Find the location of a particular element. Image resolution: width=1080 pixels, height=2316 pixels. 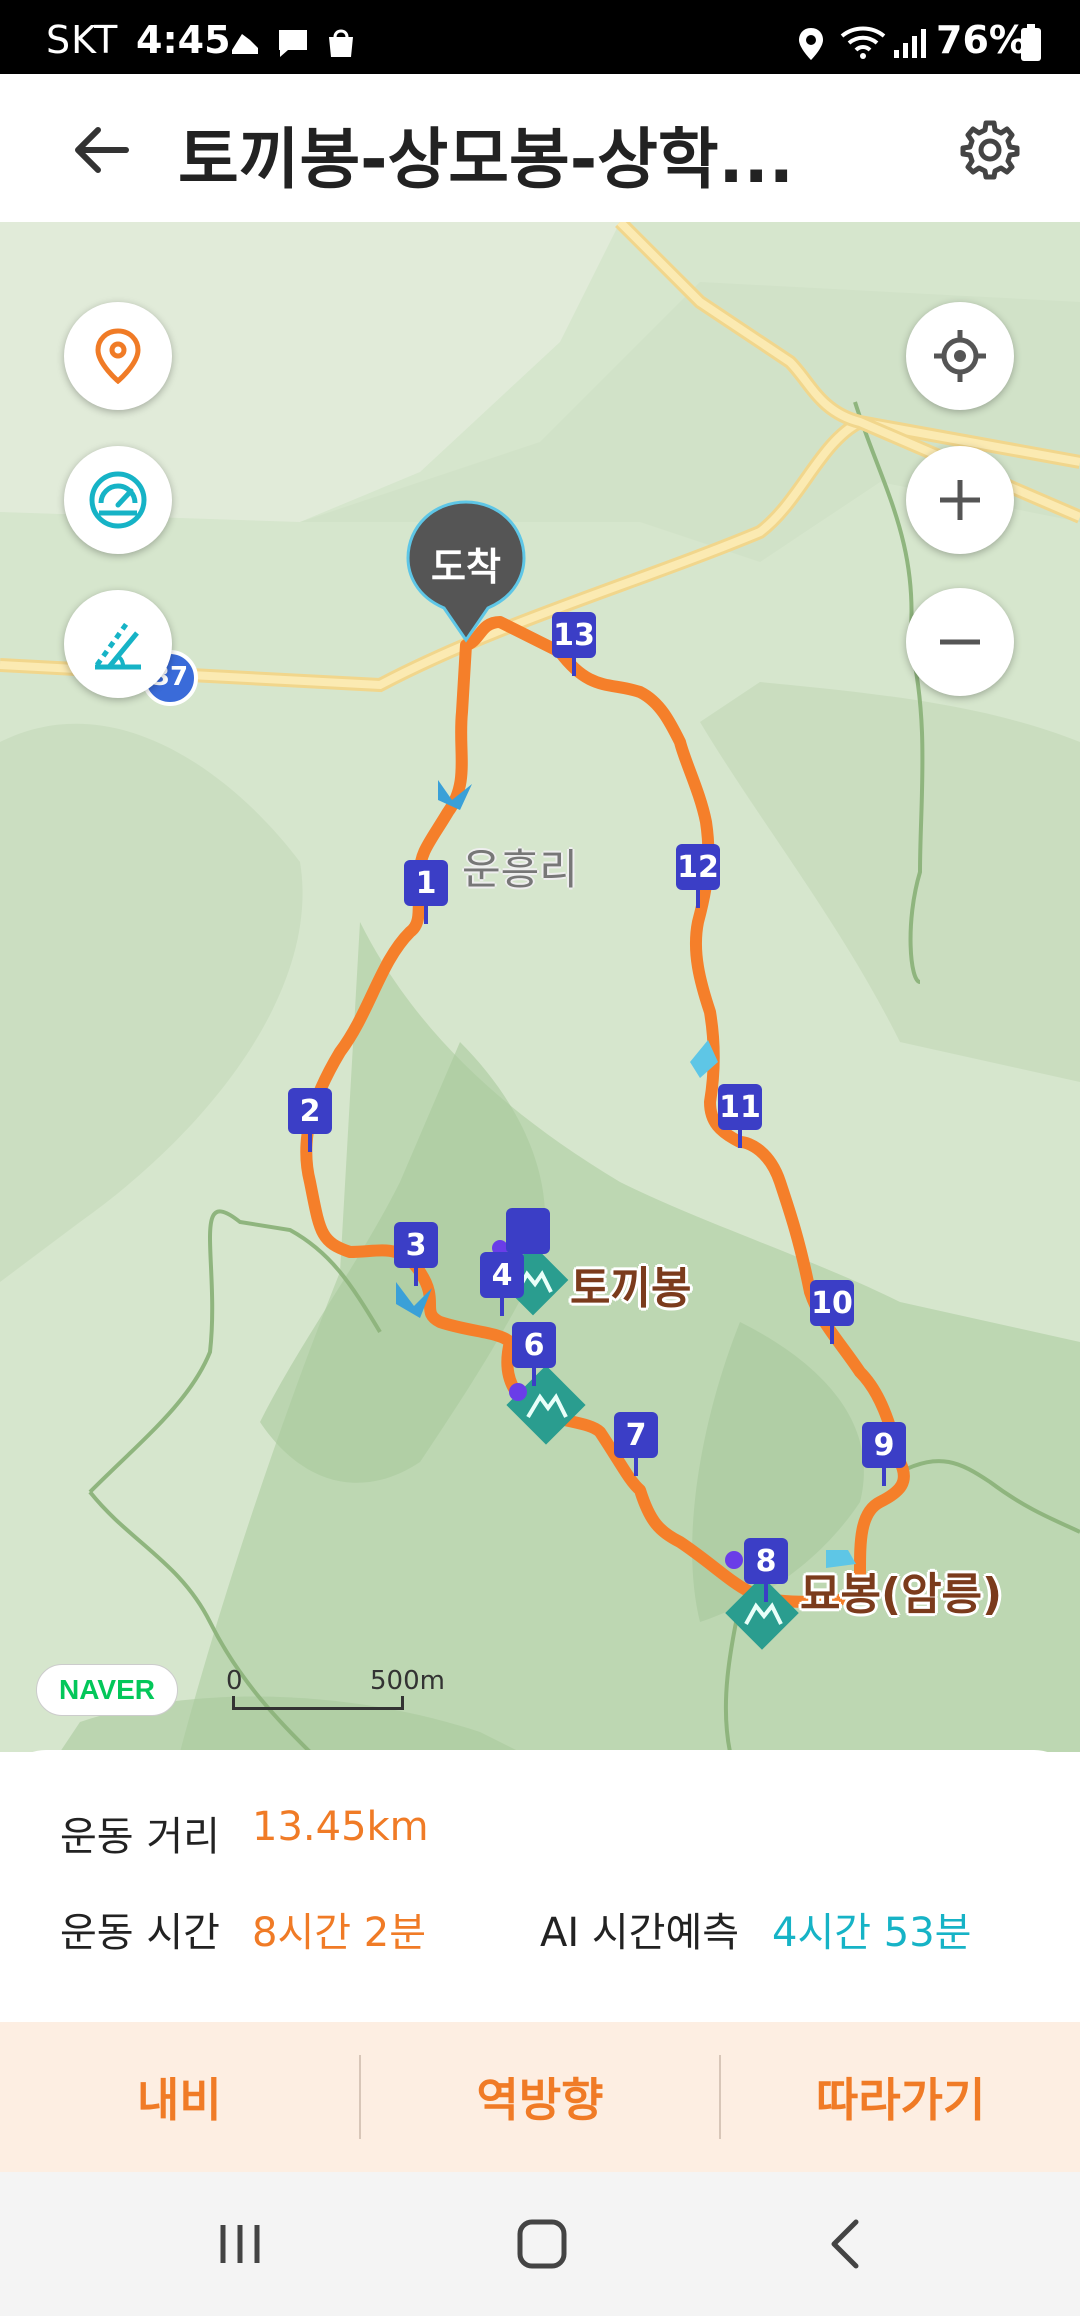

carrier-label: SKT is located at coordinates (82, 40).